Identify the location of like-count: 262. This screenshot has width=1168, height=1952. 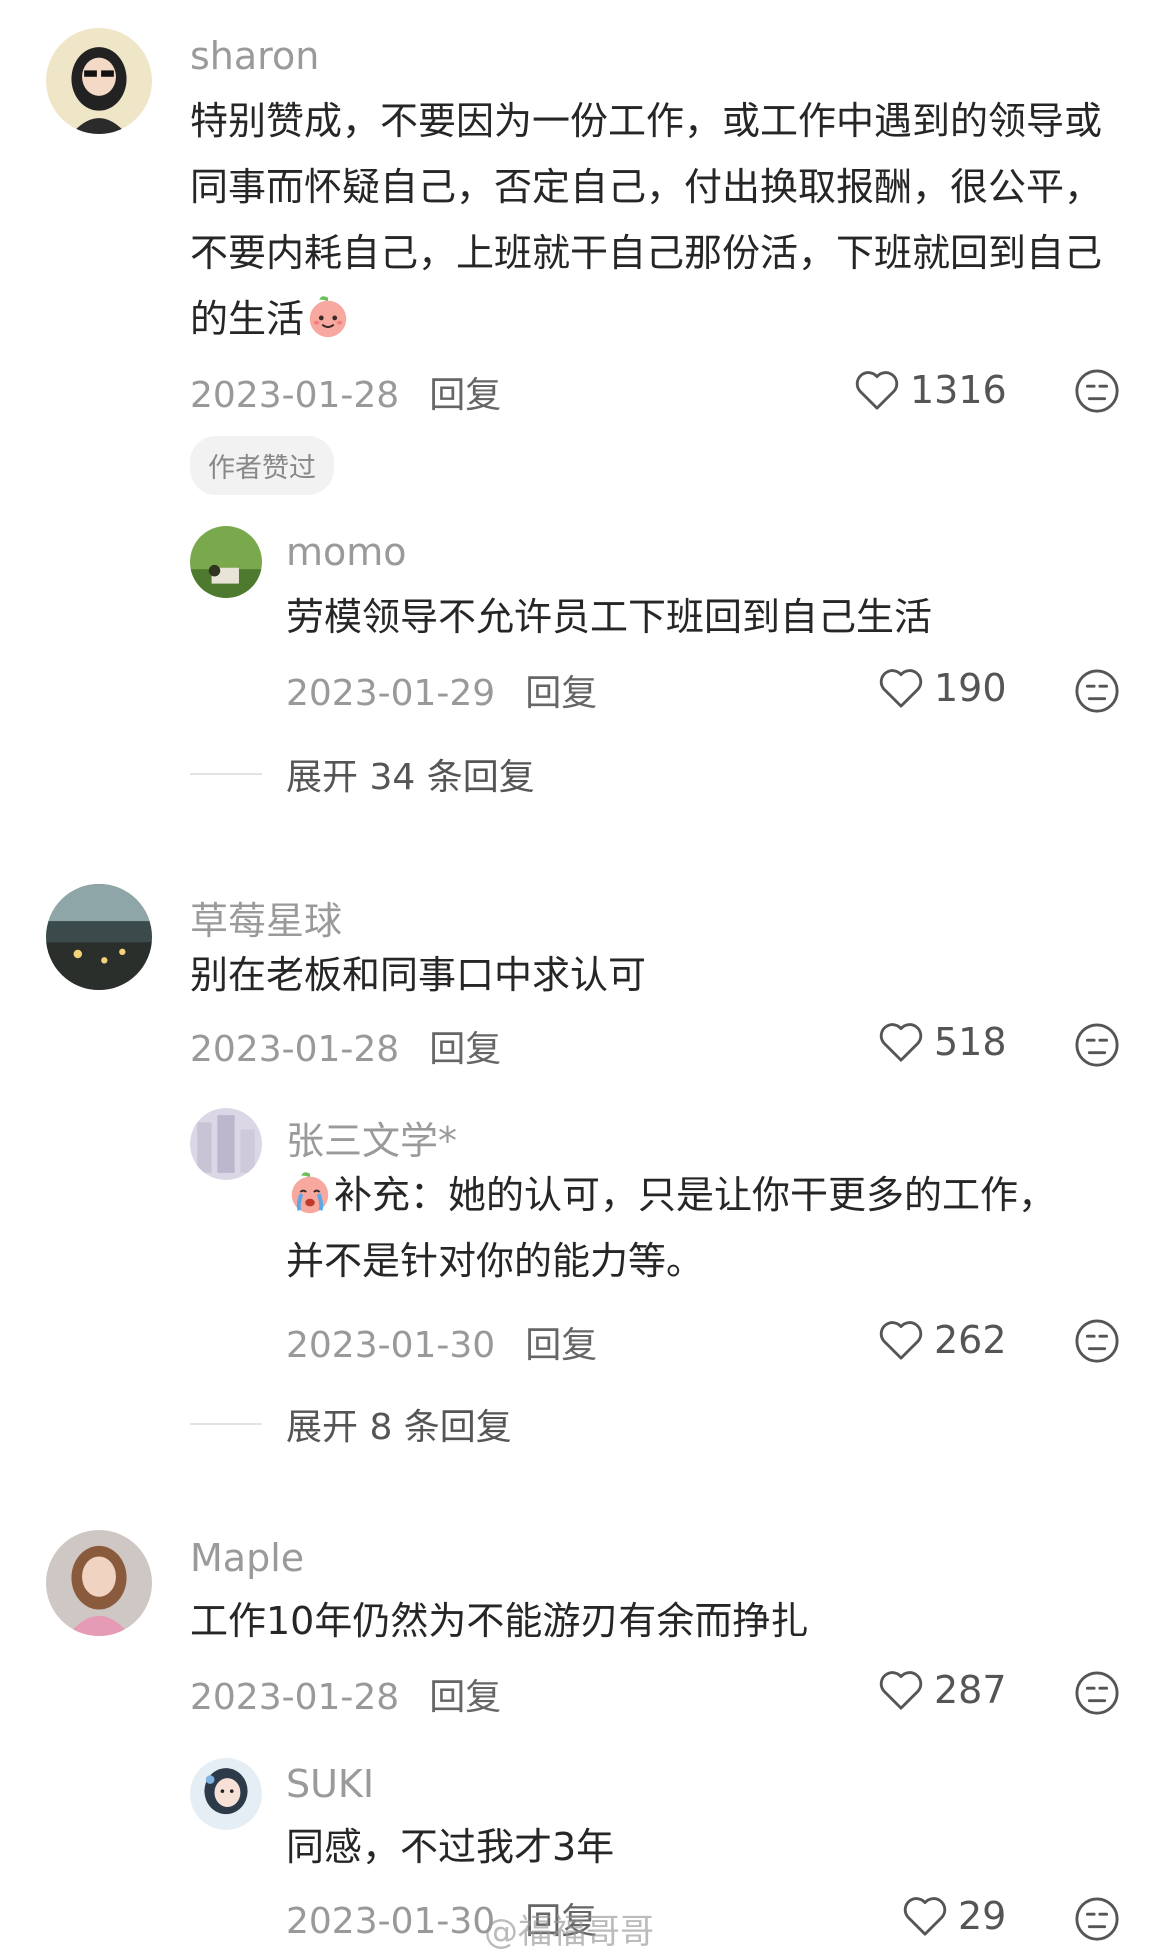
(970, 1340).